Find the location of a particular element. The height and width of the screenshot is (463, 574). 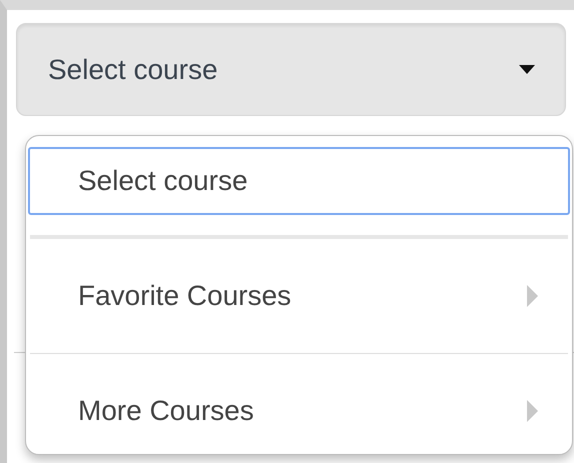

caret-icon is located at coordinates (527, 69).